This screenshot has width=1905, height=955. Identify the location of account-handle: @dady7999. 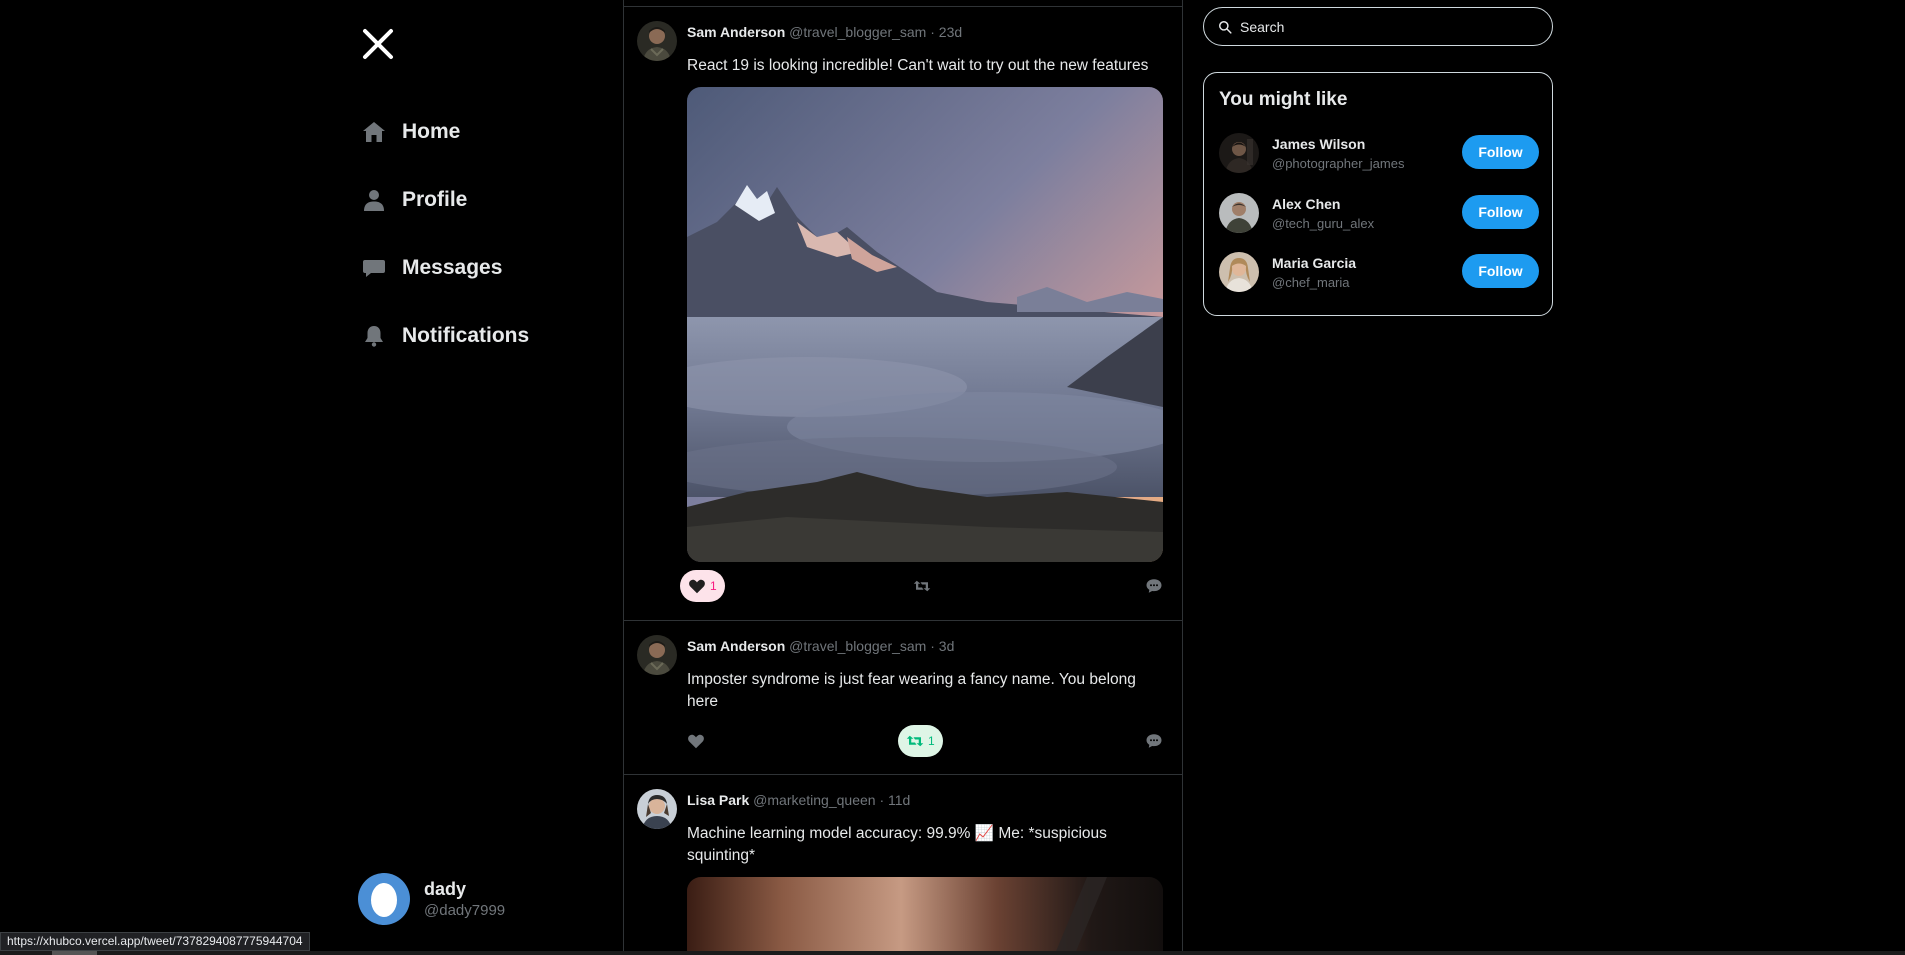
(465, 910).